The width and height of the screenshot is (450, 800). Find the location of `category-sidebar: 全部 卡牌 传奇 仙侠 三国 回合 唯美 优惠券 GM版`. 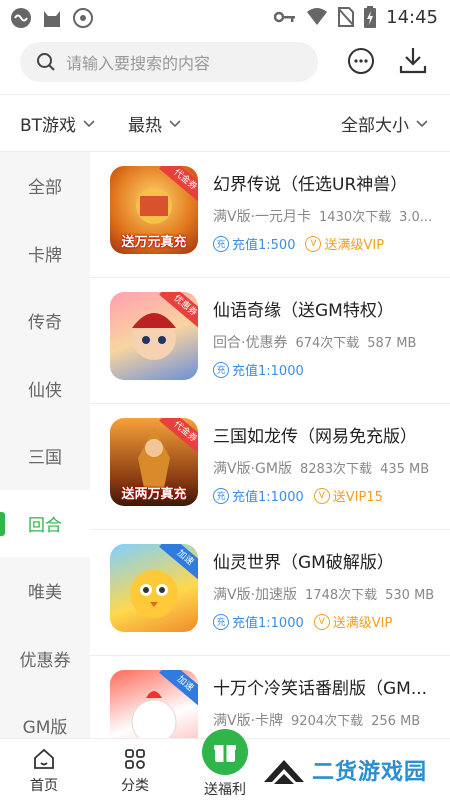

category-sidebar: 全部 卡牌 传奇 仙侠 三国 回合 唯美 优惠券 GM版 is located at coordinates (45, 445).